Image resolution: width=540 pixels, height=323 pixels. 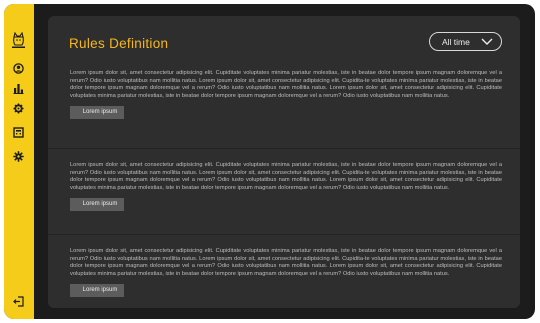 I want to click on cat-logo-icon, so click(x=18, y=40).